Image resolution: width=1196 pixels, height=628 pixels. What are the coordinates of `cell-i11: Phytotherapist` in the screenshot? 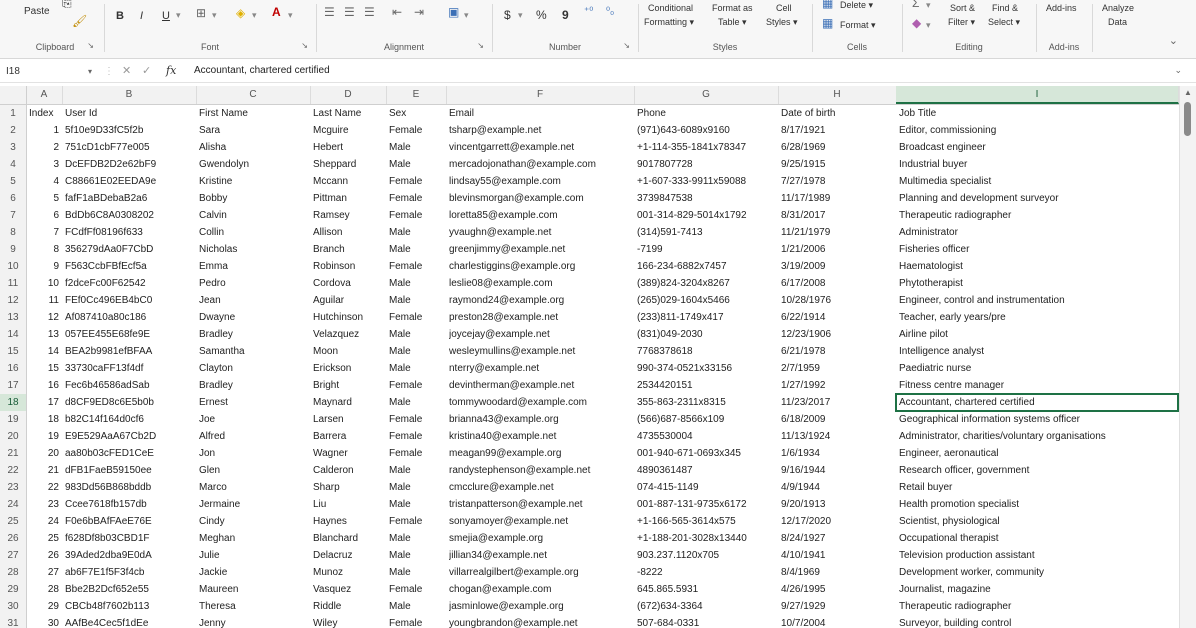 It's located at (1037, 283).